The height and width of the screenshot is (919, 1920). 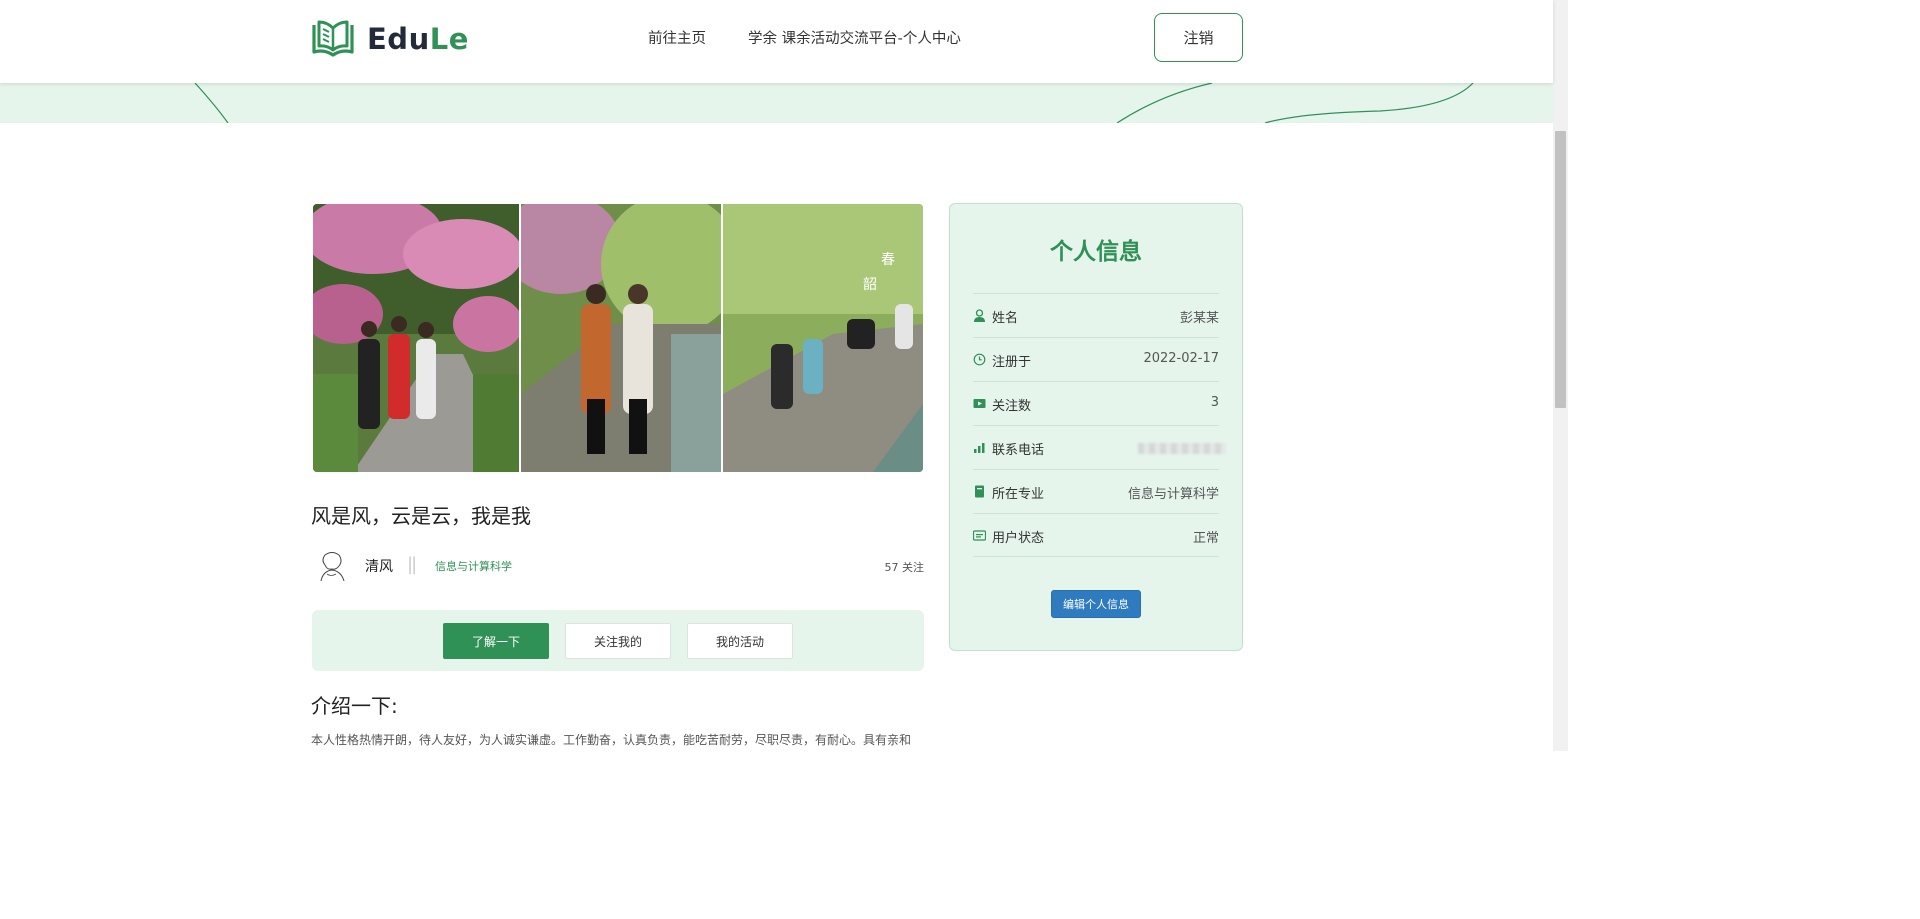 I want to click on nav-center-link: 学余 课余活动交流平台-个人中心, so click(x=854, y=37).